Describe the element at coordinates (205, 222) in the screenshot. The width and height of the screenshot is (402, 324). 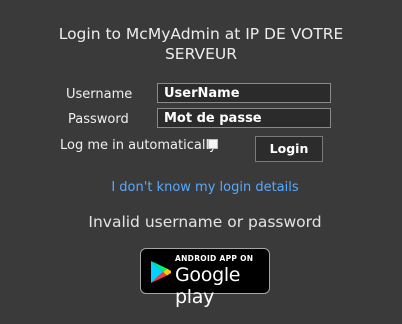
I see `error-message: Invalid username or password` at that location.